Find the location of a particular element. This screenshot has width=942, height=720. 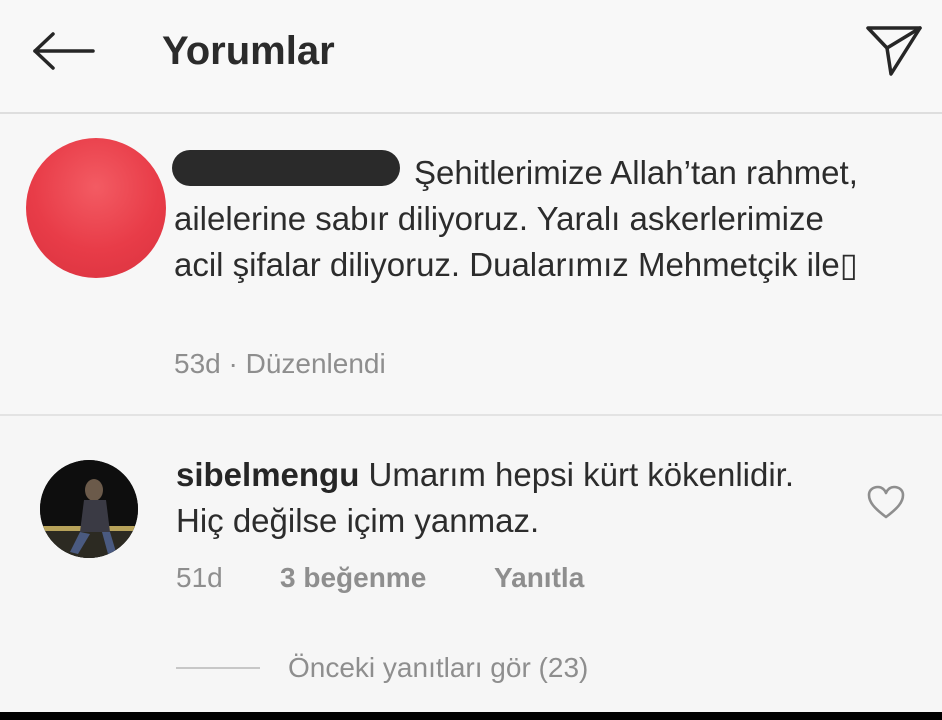

bottom-edge is located at coordinates (471, 716).